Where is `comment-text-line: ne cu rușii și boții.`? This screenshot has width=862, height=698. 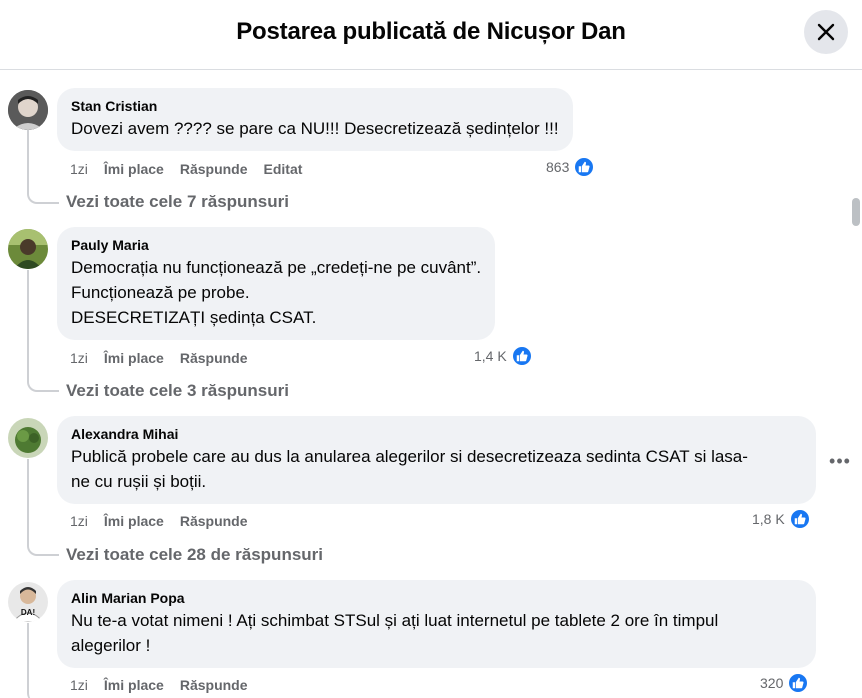
comment-text-line: ne cu rușii și boții. is located at coordinates (139, 481).